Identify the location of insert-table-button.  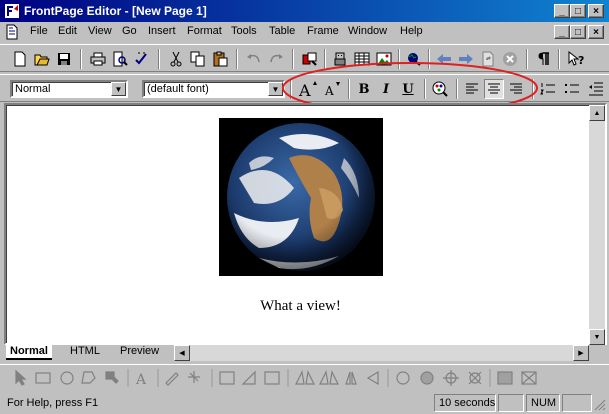
(362, 59).